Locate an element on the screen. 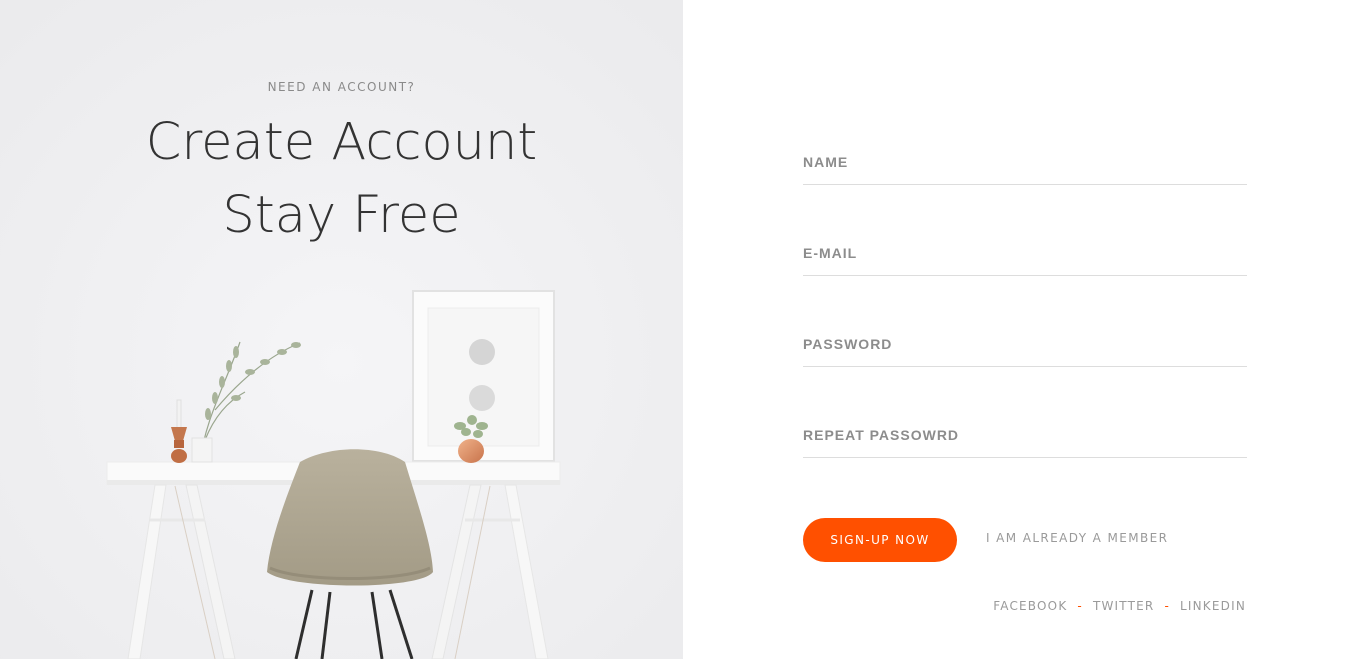 This screenshot has height=659, width=1365. facebook-link: FACEBOOK is located at coordinates (1030, 606).